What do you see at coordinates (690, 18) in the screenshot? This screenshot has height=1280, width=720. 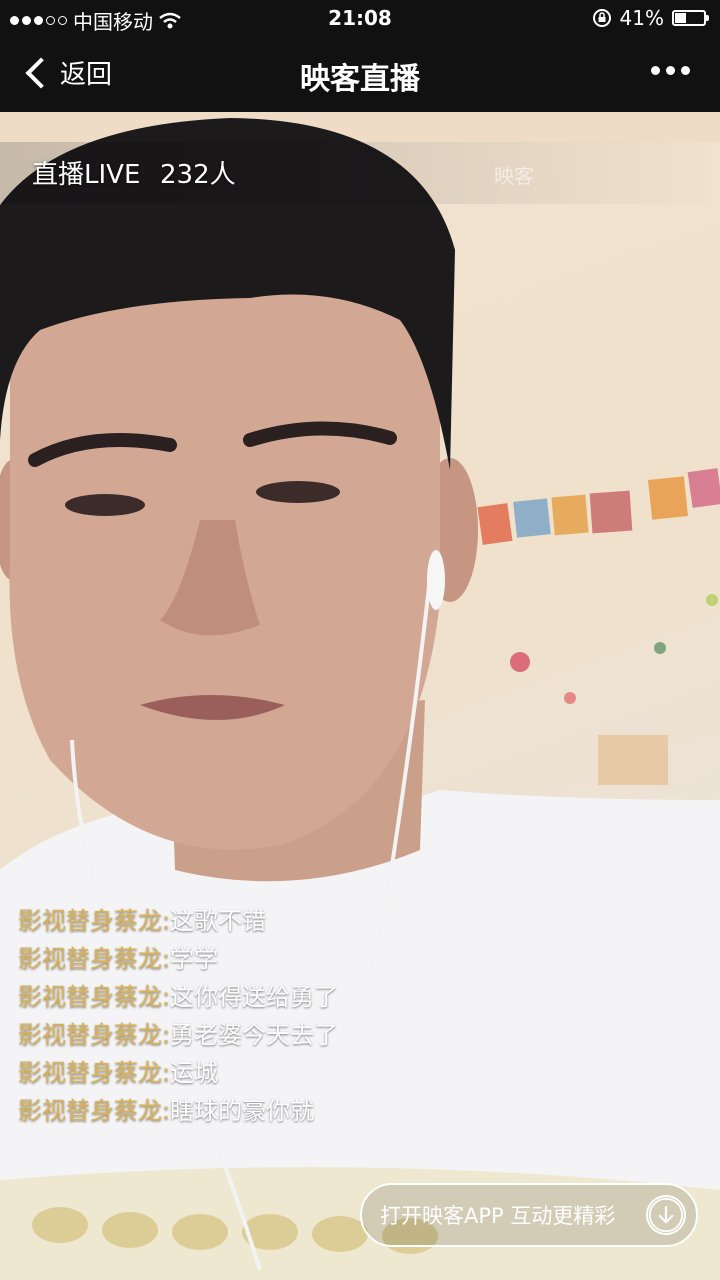 I see `battery-icon` at bounding box center [690, 18].